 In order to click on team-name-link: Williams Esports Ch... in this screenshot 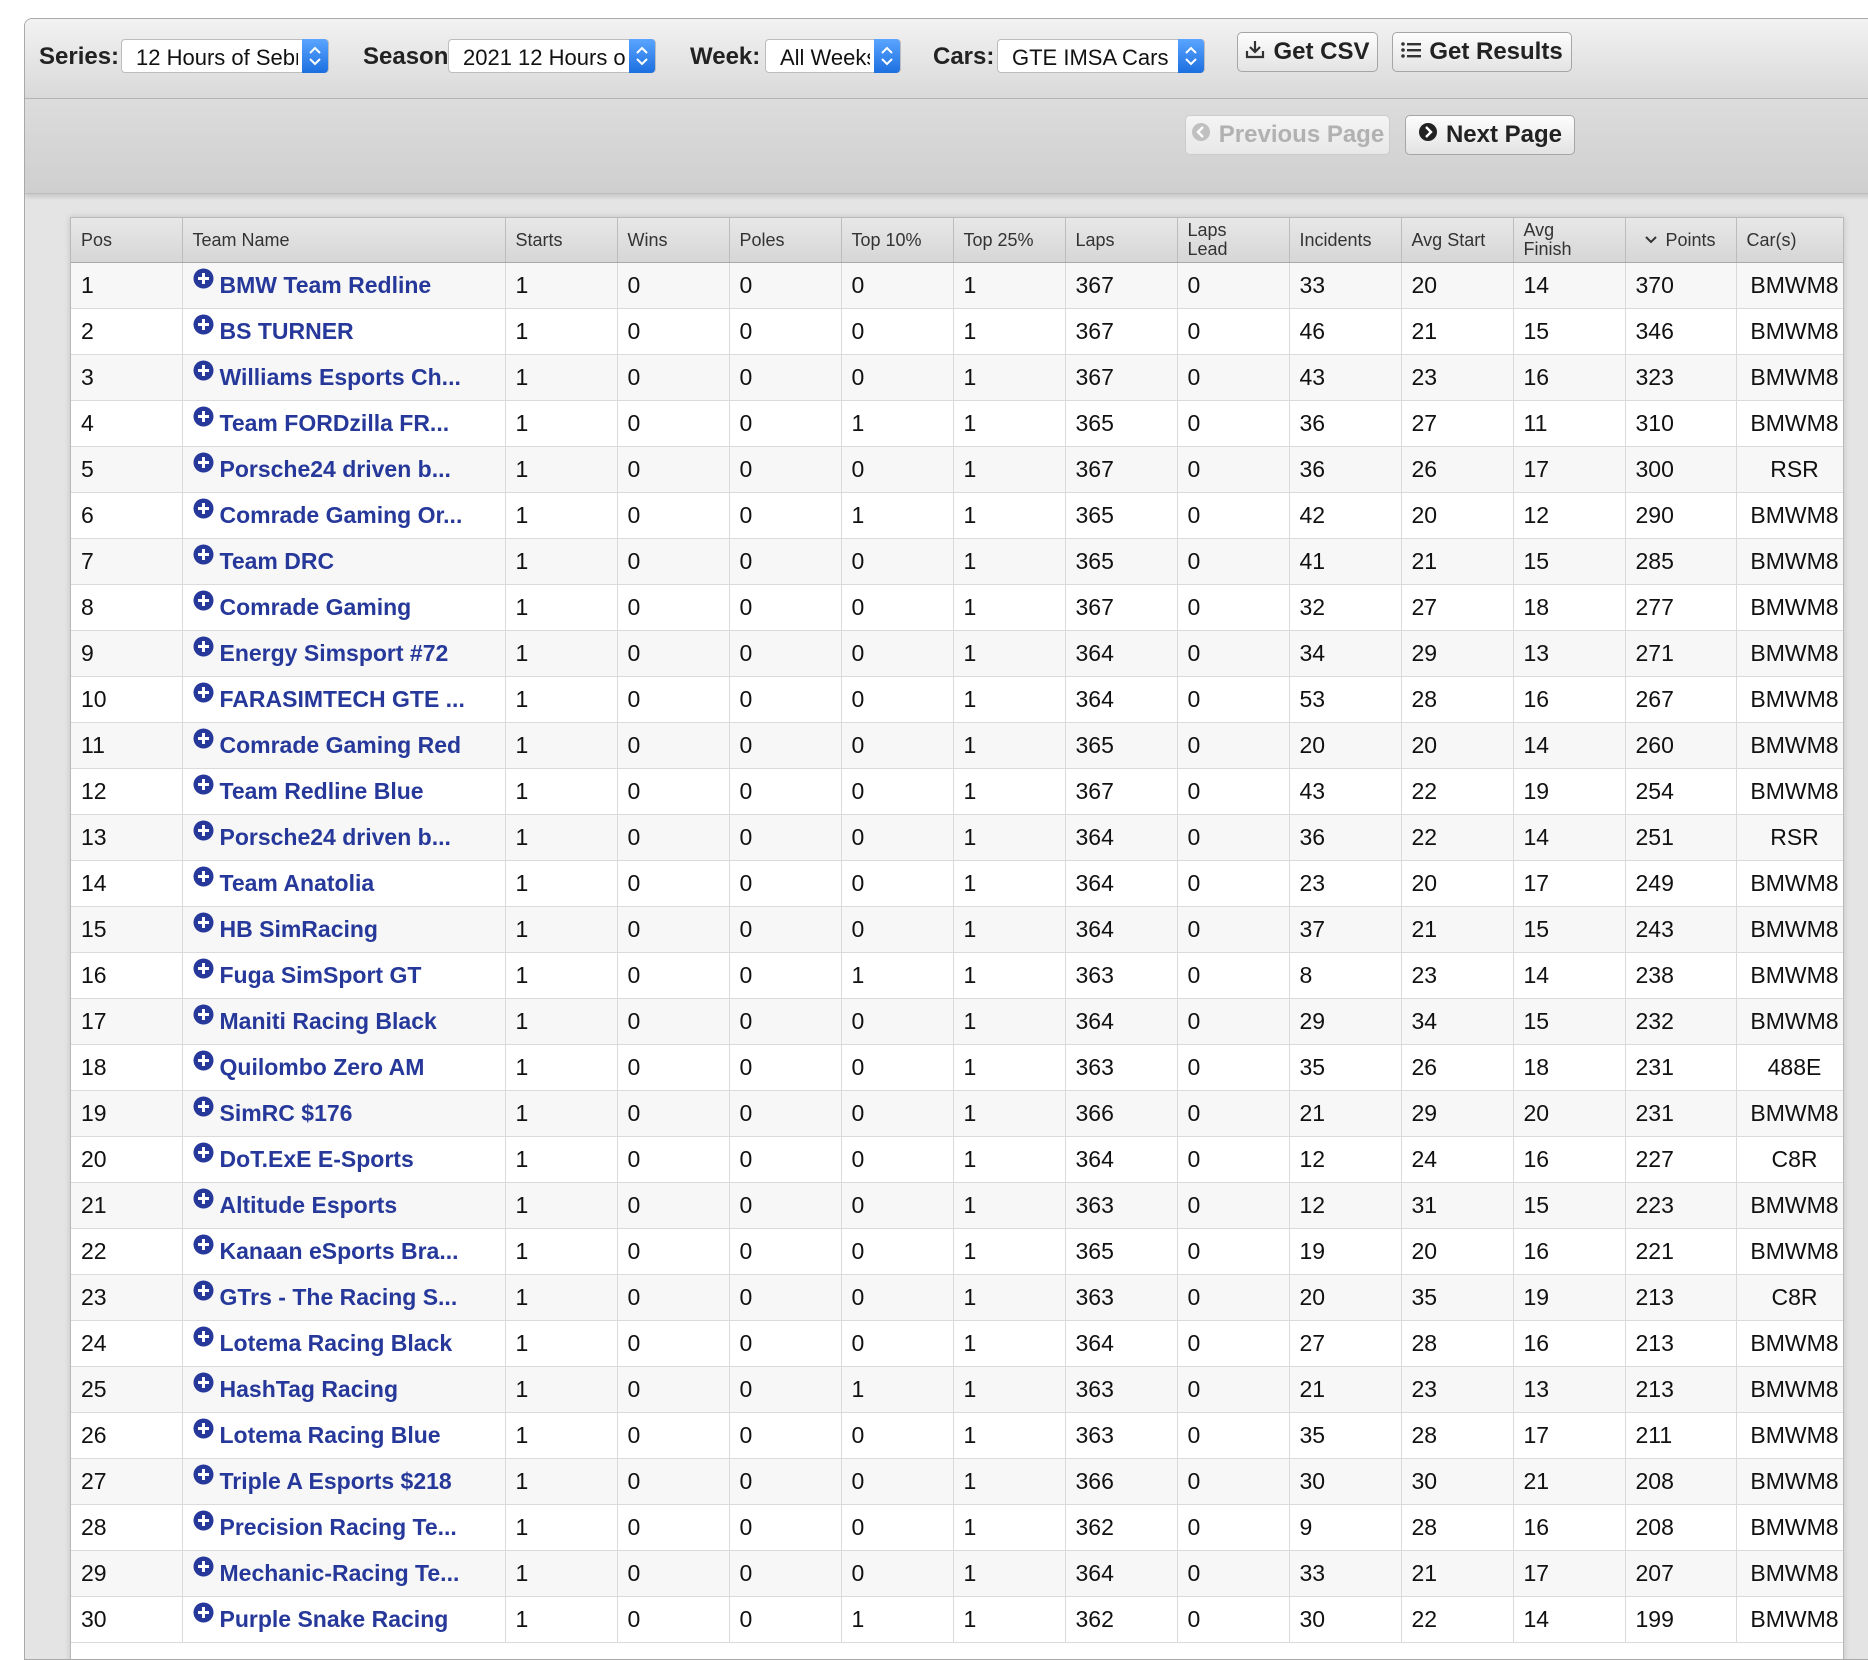, I will do `click(340, 377)`.